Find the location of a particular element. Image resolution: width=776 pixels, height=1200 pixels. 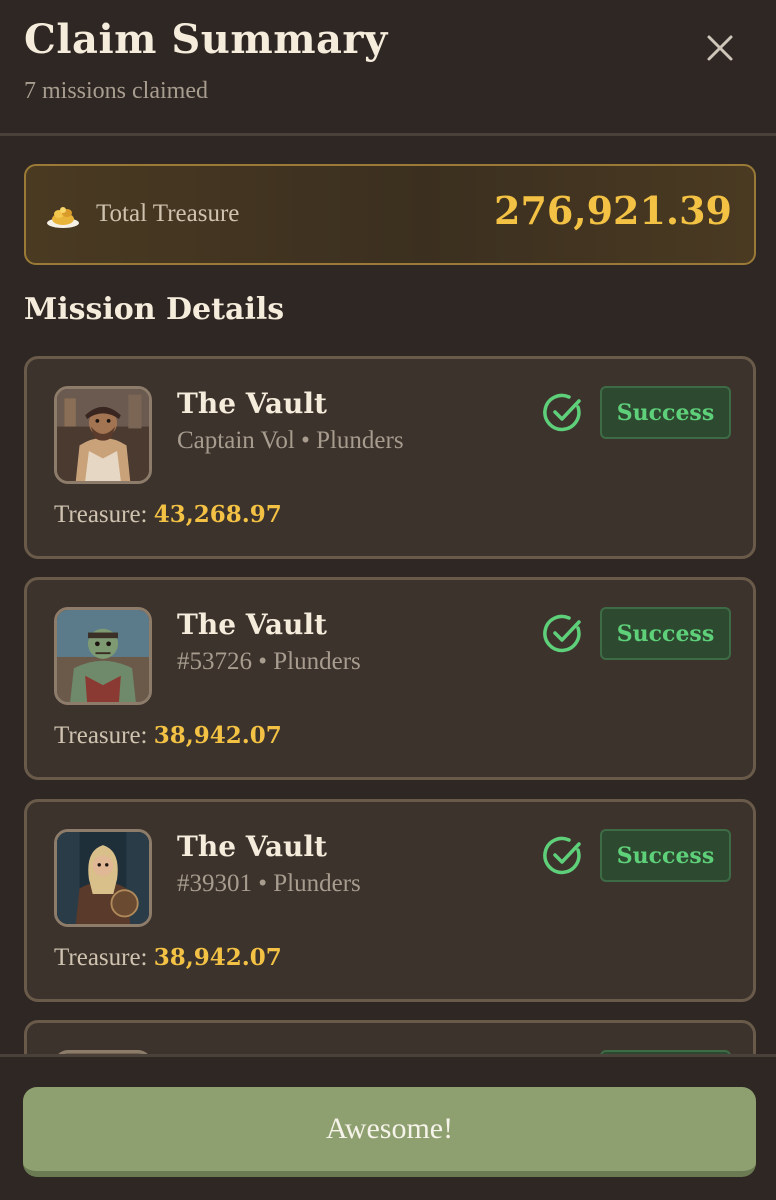

mission-details-heading: Mission Details is located at coordinates (154, 309).